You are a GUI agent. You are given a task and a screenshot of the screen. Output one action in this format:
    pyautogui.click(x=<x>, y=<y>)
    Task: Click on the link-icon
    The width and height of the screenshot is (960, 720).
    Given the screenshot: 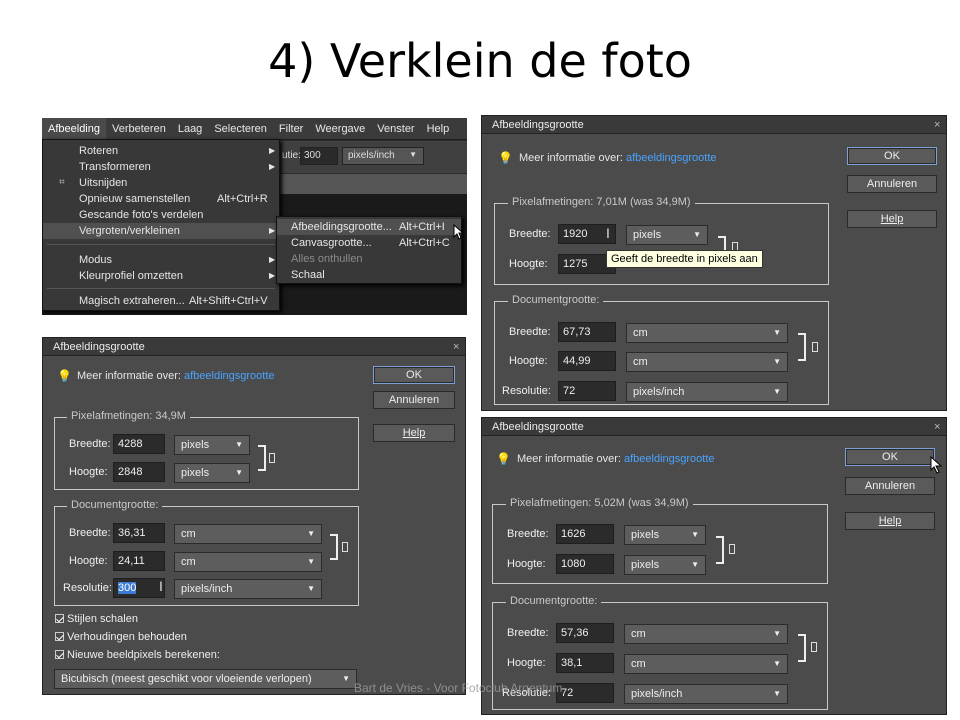 What is the action you would take?
    pyautogui.click(x=814, y=647)
    